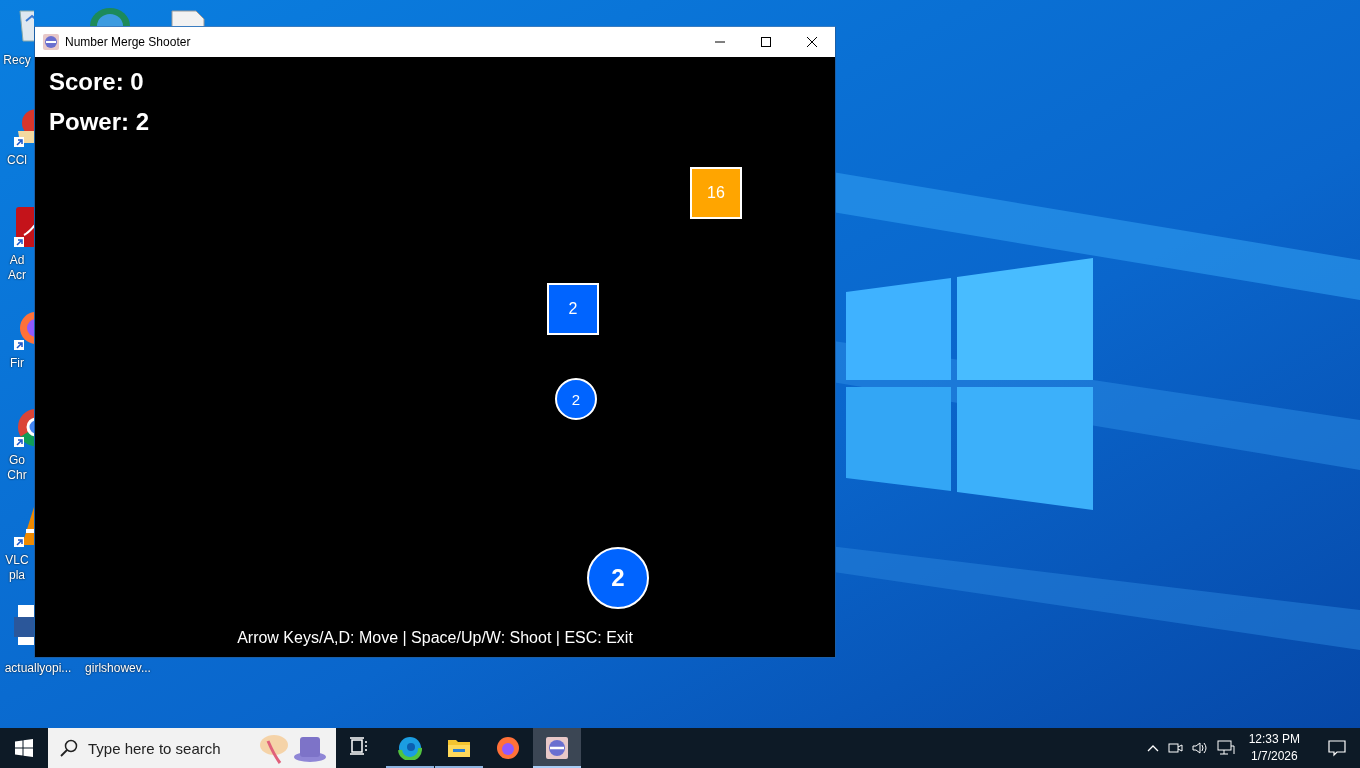 The image size is (1360, 768). What do you see at coordinates (17, 60) in the screenshot?
I see `icon-label: Recy` at bounding box center [17, 60].